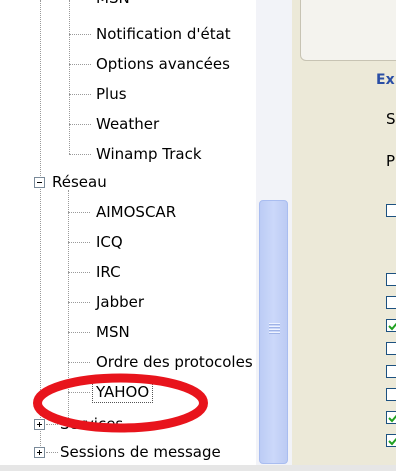  What do you see at coordinates (109, 242) in the screenshot?
I see `tree-item-icq: ICQ` at bounding box center [109, 242].